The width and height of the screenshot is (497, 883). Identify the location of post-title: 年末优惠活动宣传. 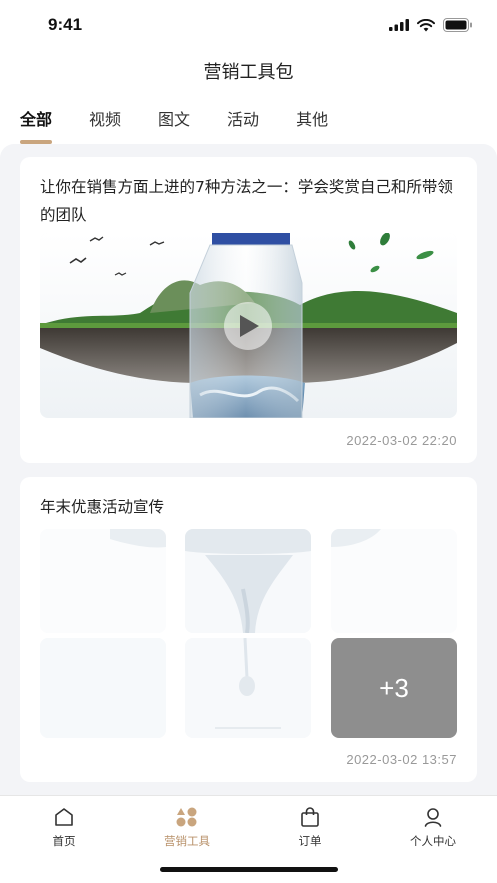
(102, 507).